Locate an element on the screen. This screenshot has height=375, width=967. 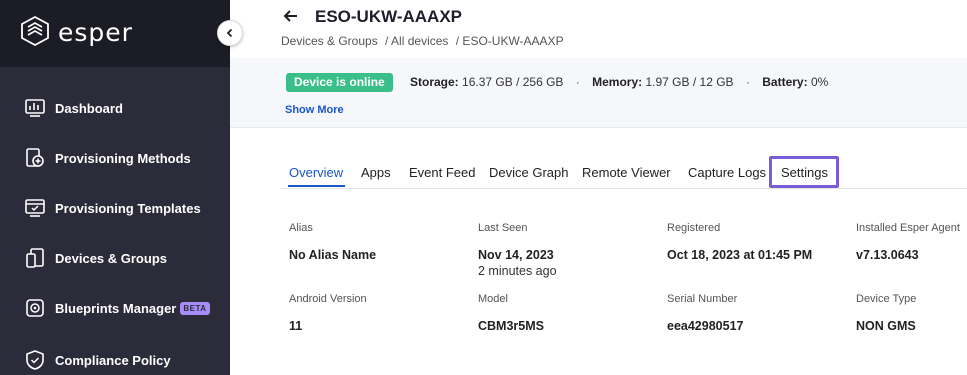
provisioning-methods-icon is located at coordinates (35, 157).